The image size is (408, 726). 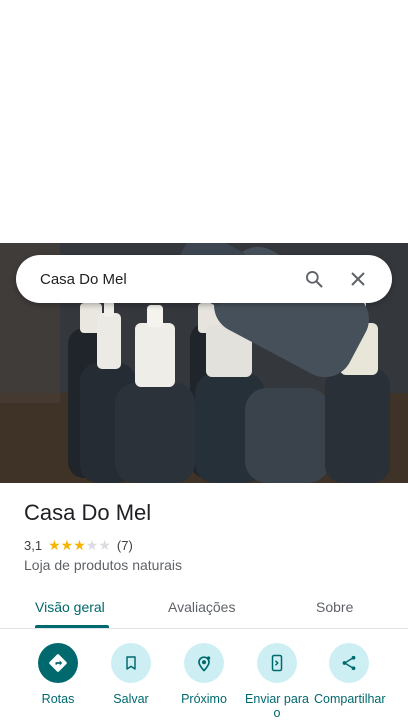 I want to click on place-title: Casa Do Mel, so click(x=88, y=512).